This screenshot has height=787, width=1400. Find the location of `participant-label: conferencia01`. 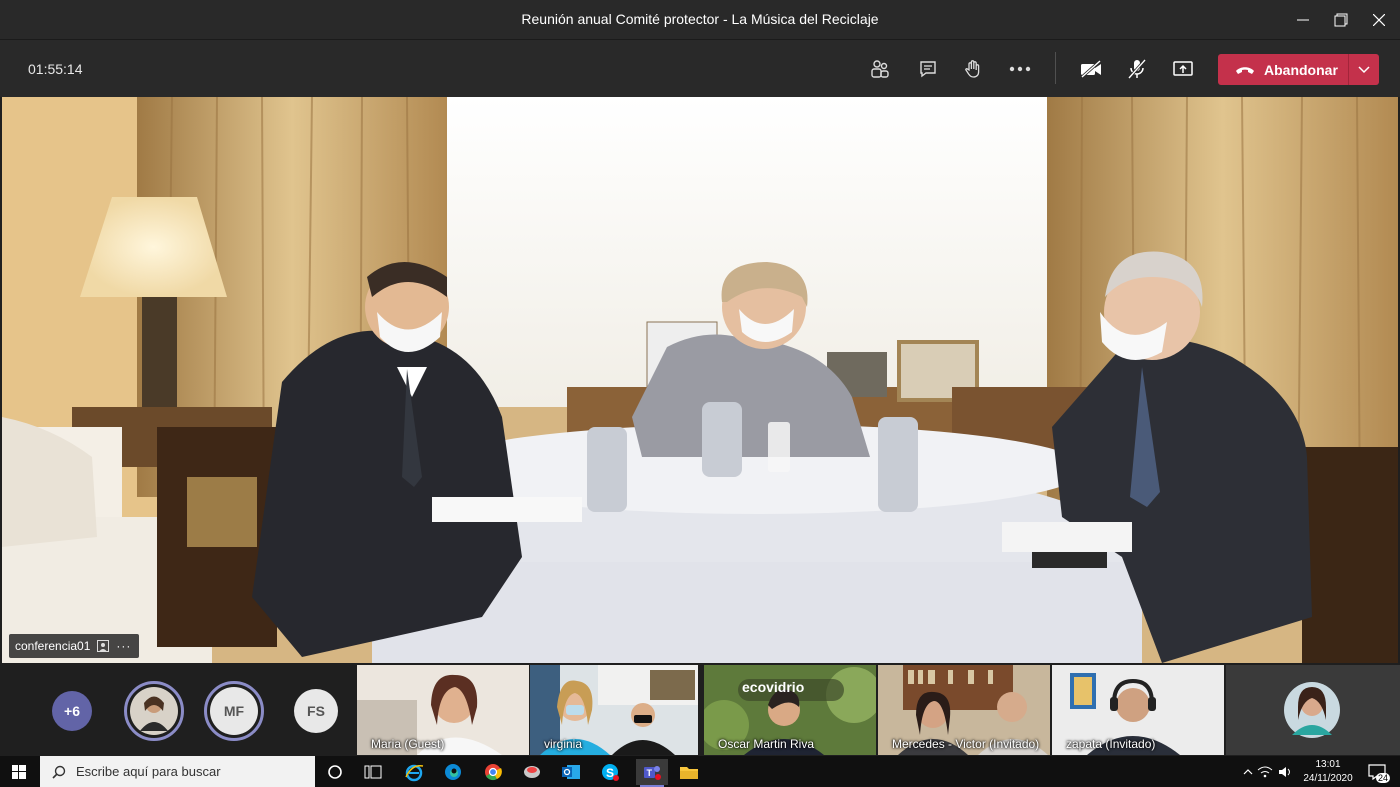

participant-label: conferencia01 is located at coordinates (53, 646).